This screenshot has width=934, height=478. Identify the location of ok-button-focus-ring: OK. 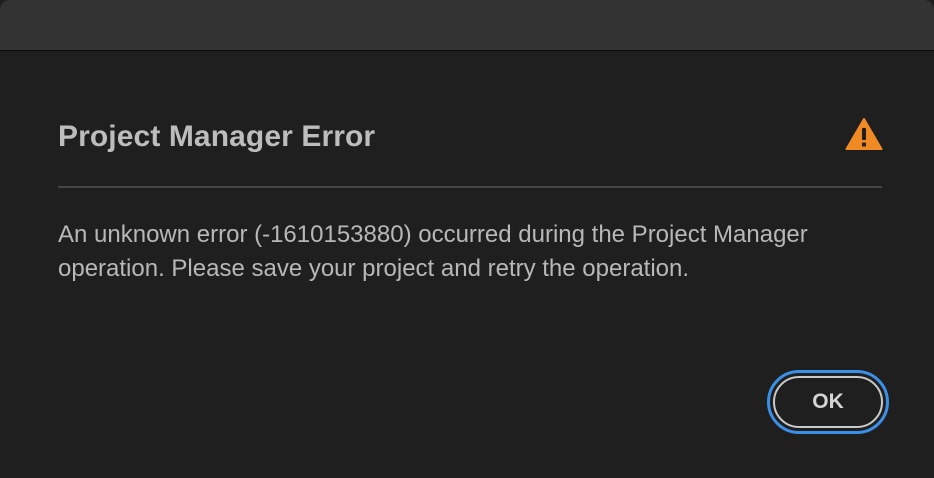
(828, 402).